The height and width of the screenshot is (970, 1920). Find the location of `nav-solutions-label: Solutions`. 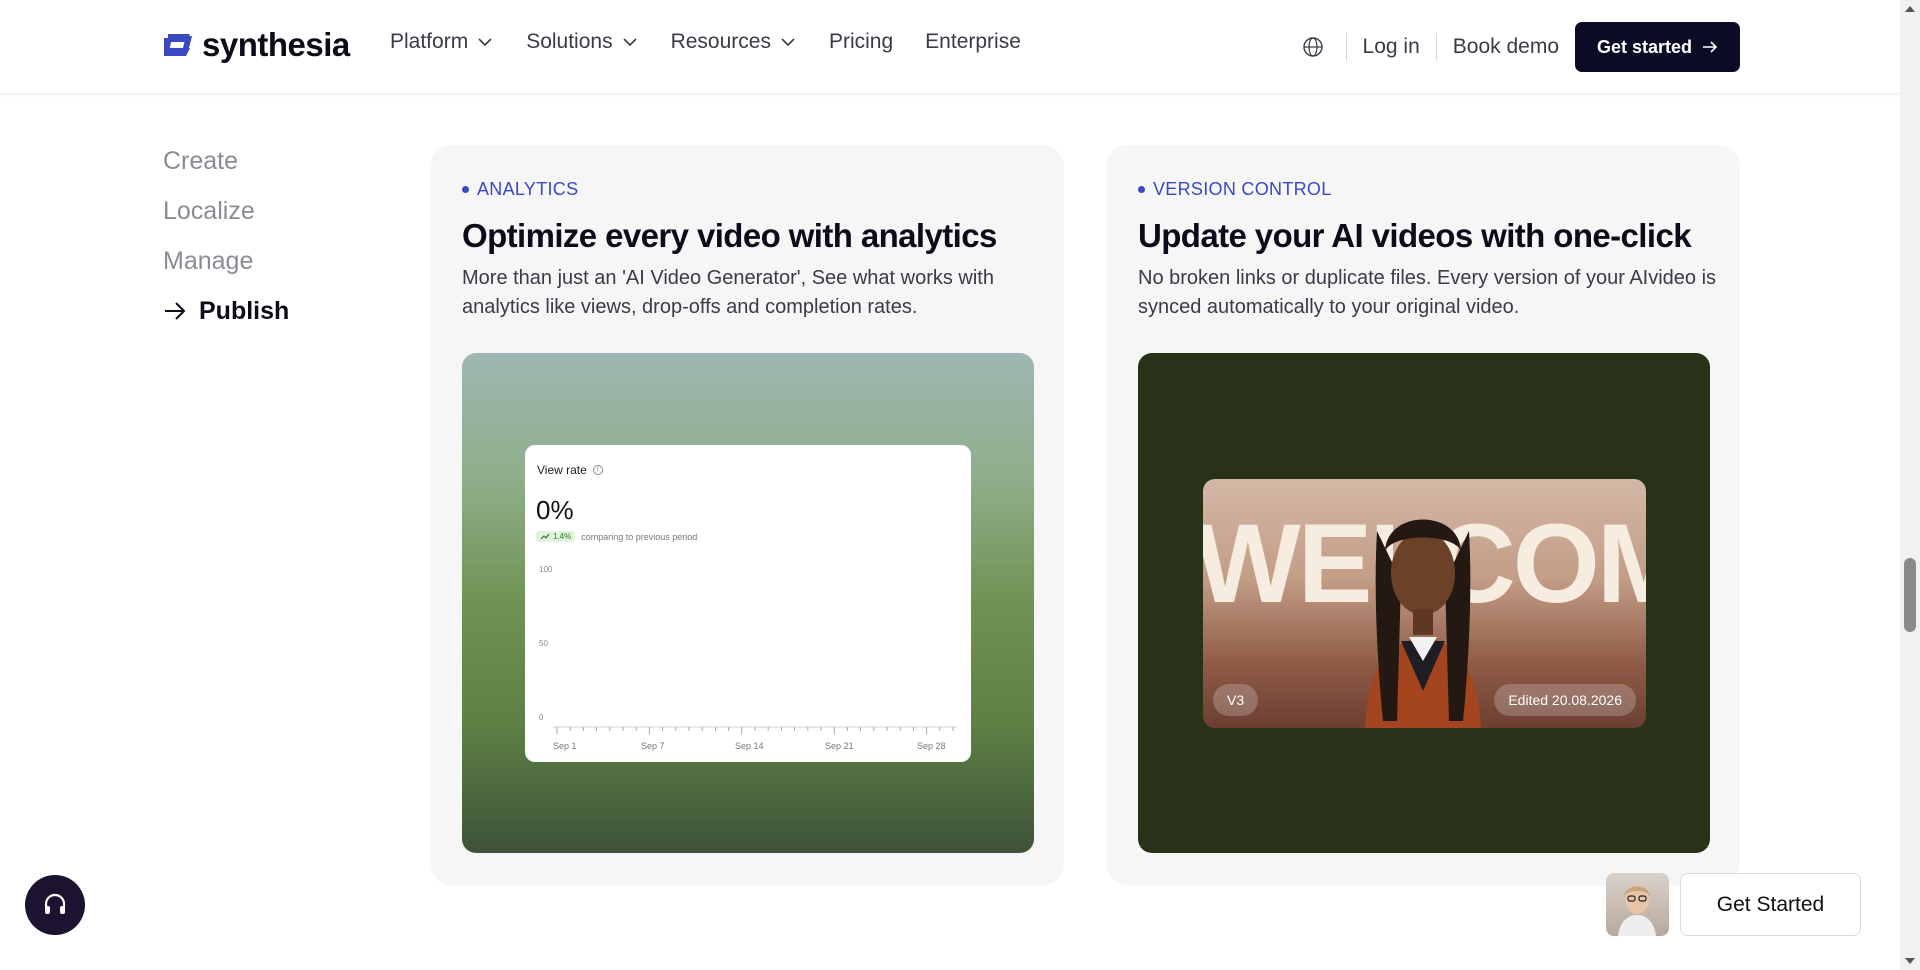

nav-solutions-label: Solutions is located at coordinates (569, 41).